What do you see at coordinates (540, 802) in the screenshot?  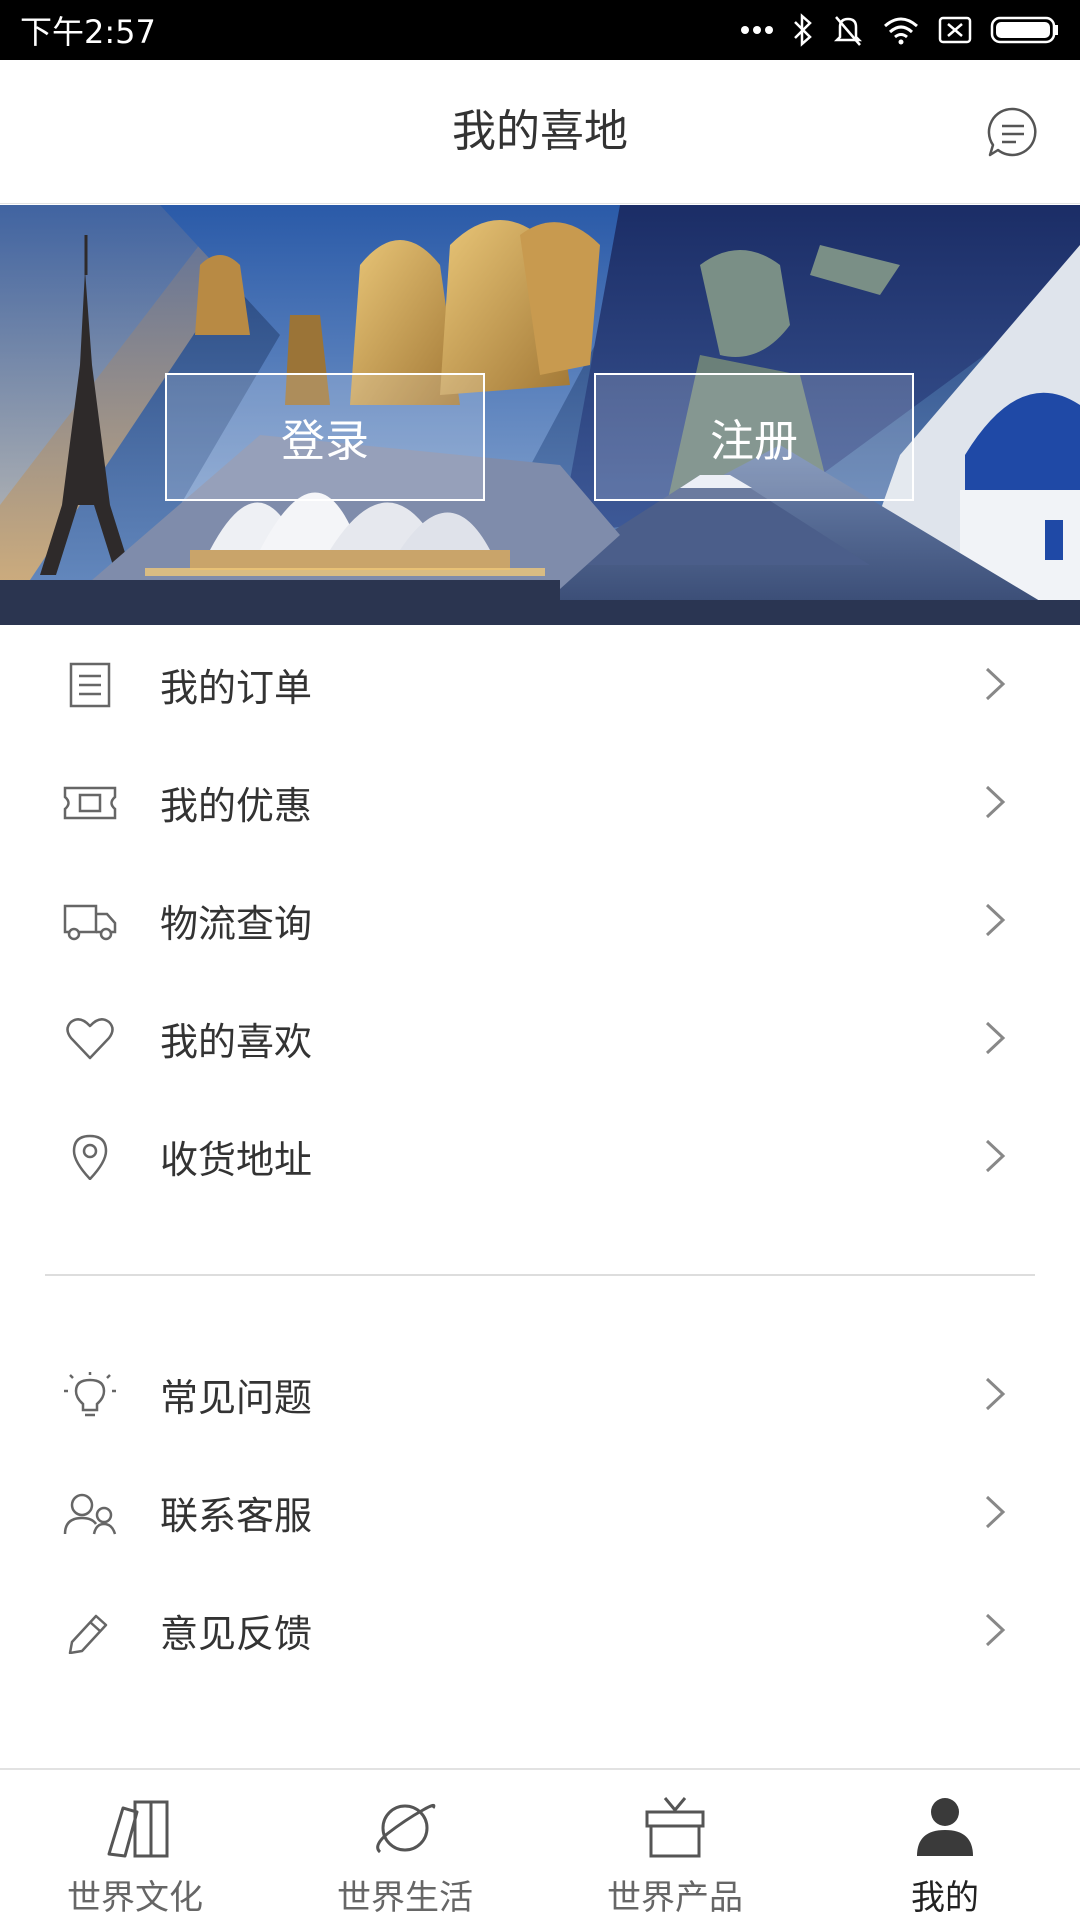 I see `menu-item-coupons: 我的优惠` at bounding box center [540, 802].